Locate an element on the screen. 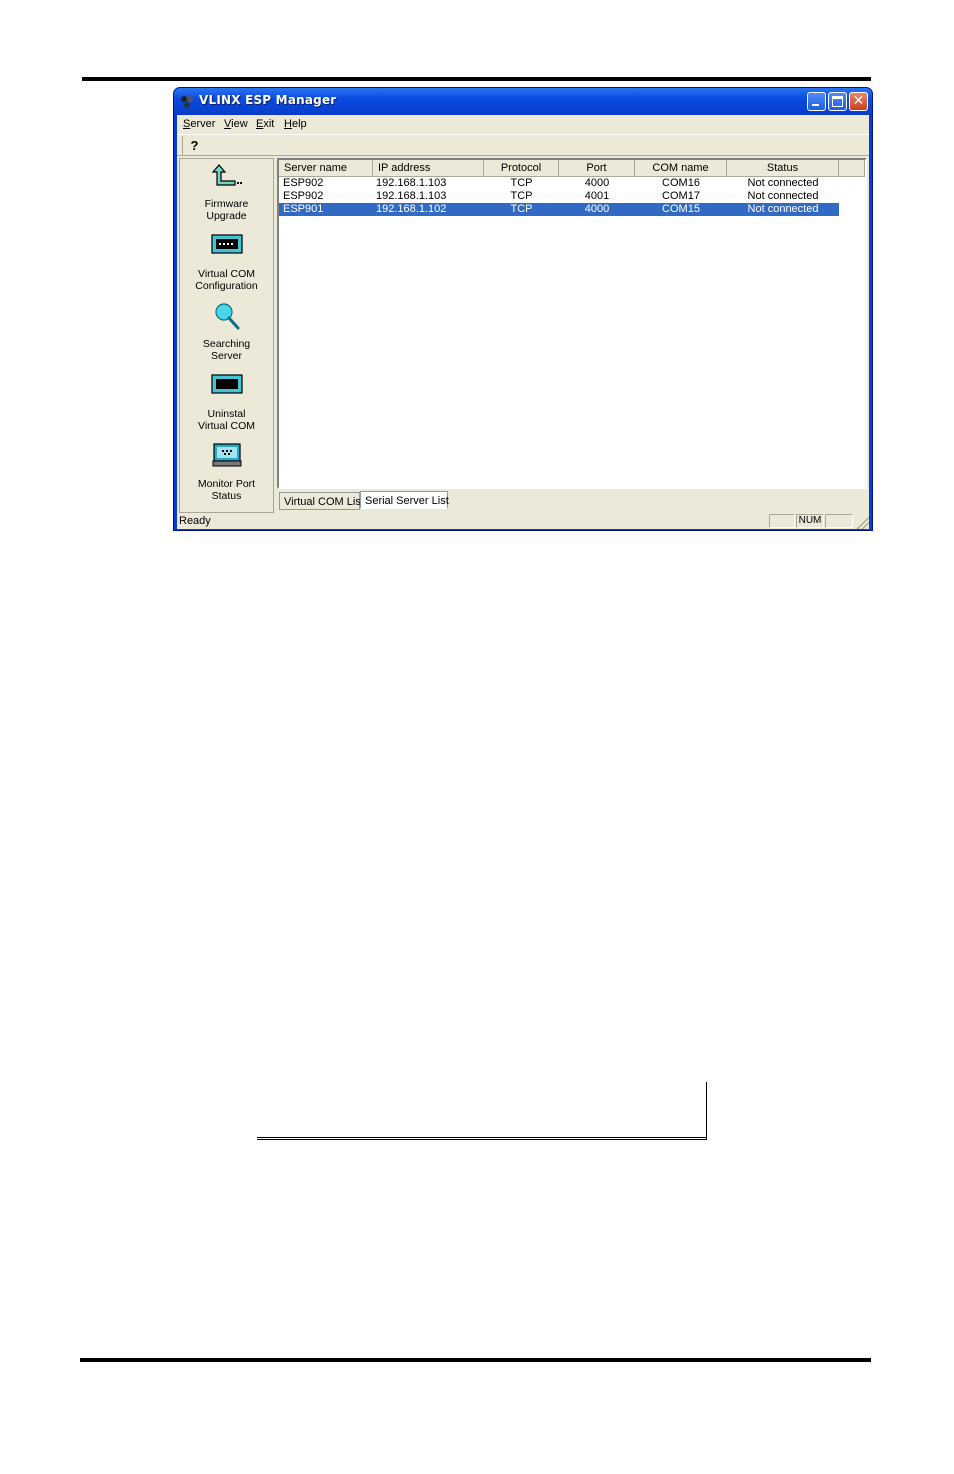 The image size is (954, 1474). minimize-button is located at coordinates (816, 101).